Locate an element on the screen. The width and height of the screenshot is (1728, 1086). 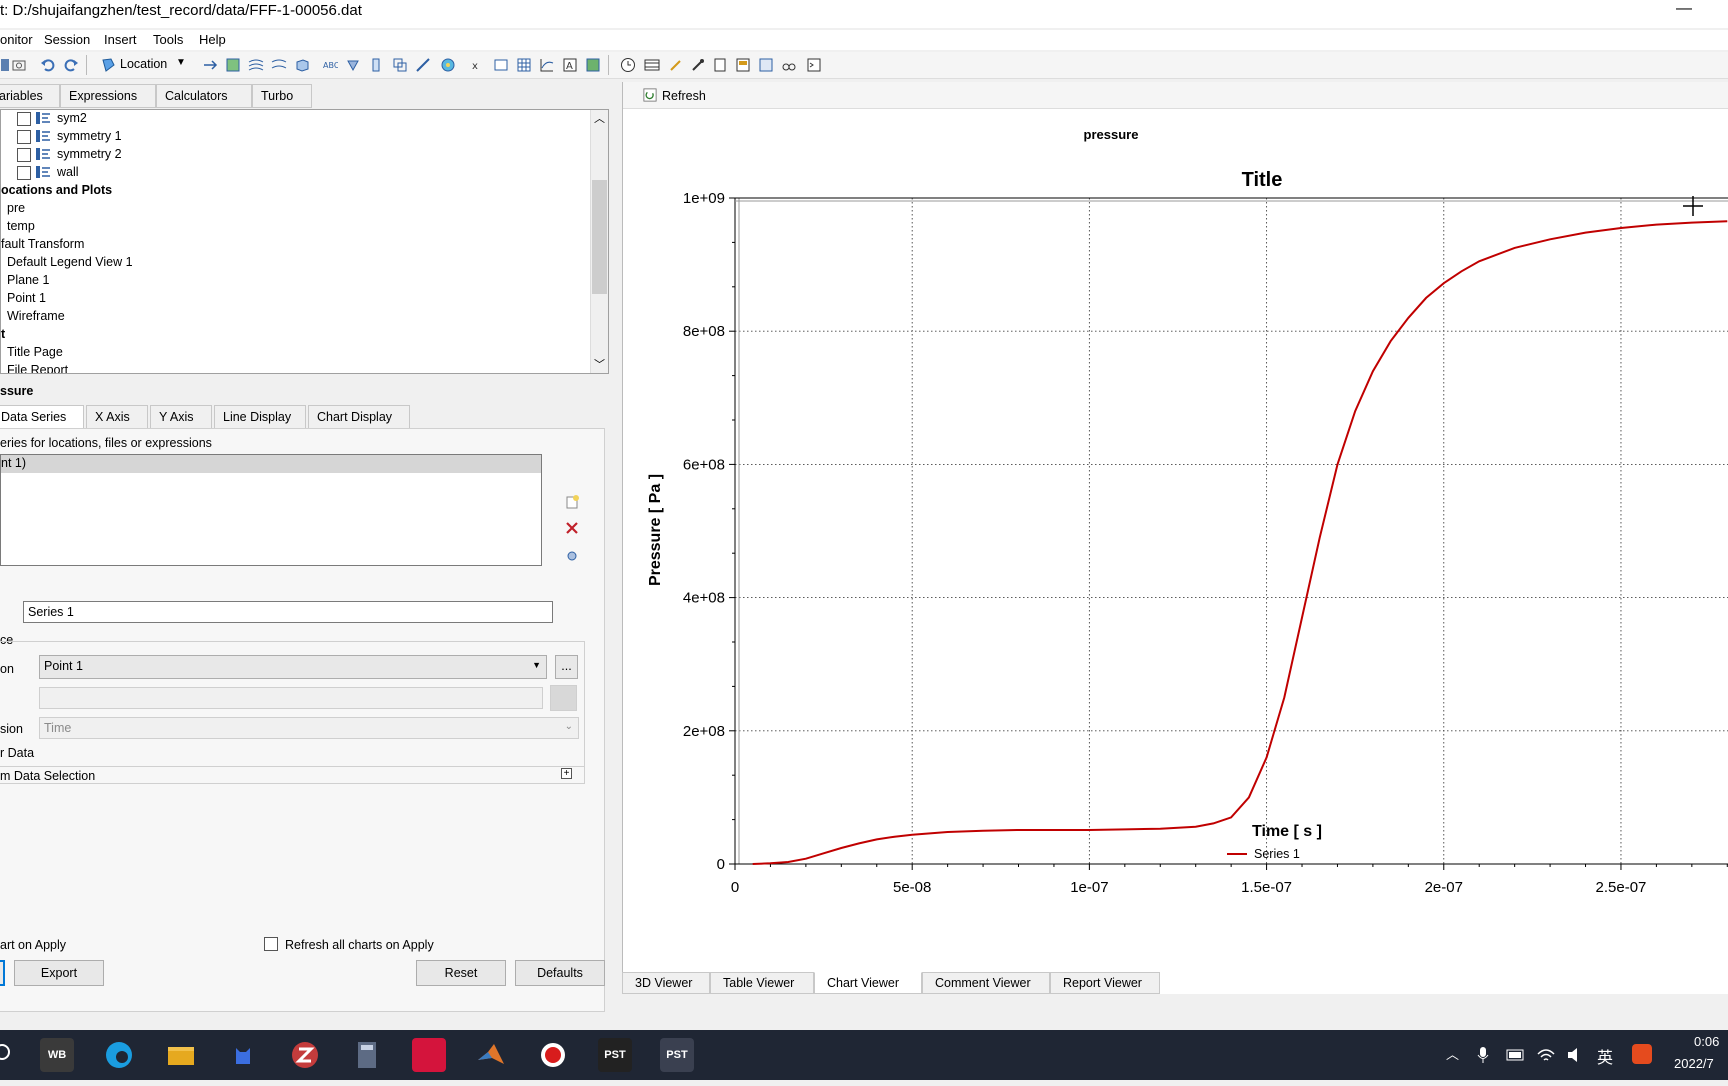
minimize-button: — is located at coordinates (1684, 9).